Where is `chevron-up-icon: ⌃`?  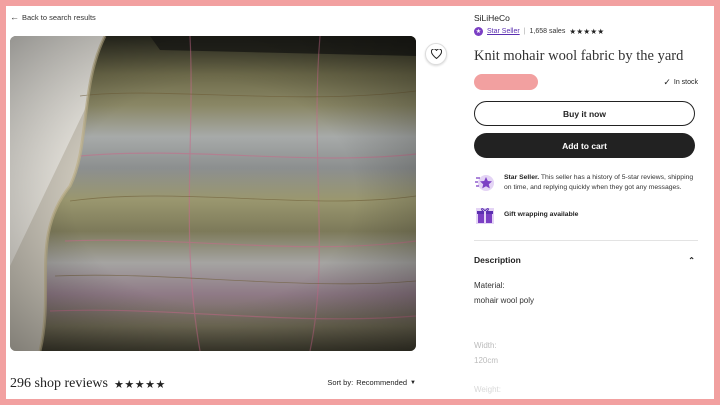 chevron-up-icon: ⌃ is located at coordinates (691, 260).